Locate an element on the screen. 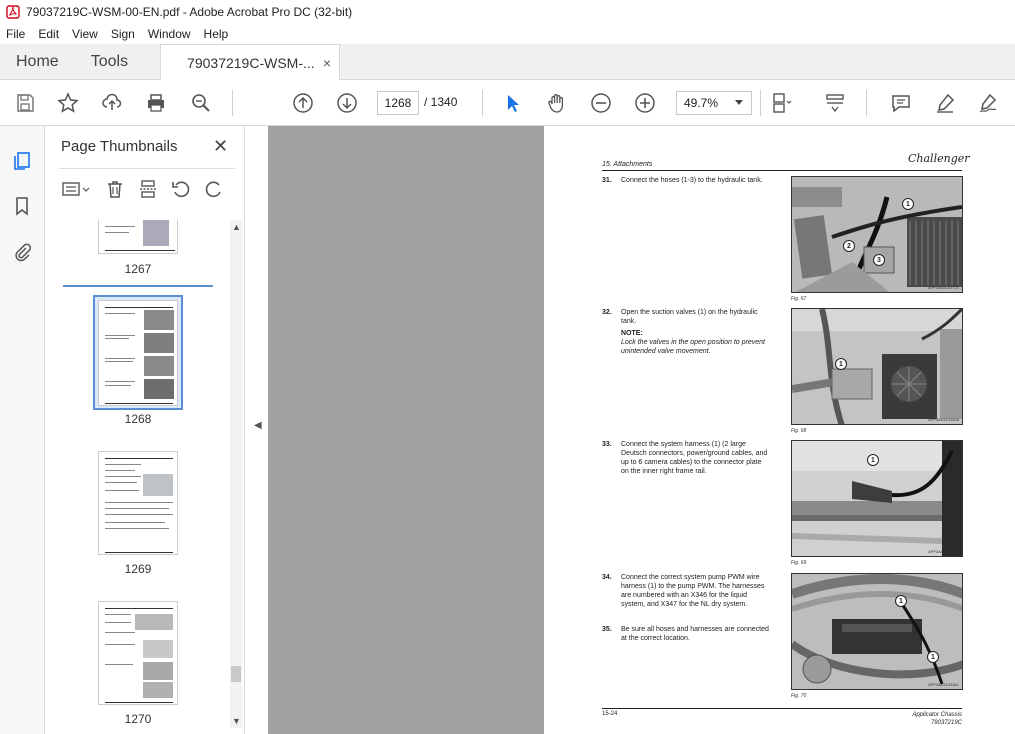 Image resolution: width=1015 pixels, height=734 pixels. footer-part-number: 79037219C is located at coordinates (946, 723).